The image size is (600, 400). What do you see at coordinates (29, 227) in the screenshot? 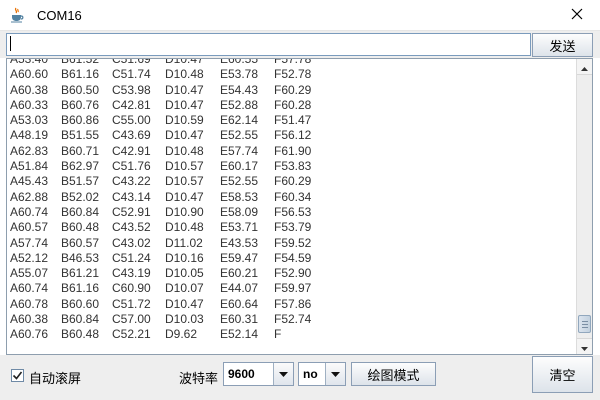
I see `output-value: A60.57` at bounding box center [29, 227].